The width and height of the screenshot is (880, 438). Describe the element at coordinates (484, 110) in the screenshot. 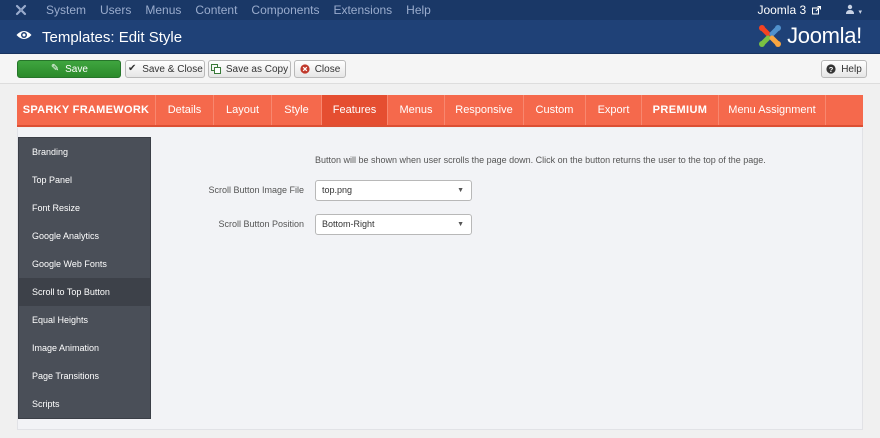

I see `tab-responsive: Responsive` at that location.